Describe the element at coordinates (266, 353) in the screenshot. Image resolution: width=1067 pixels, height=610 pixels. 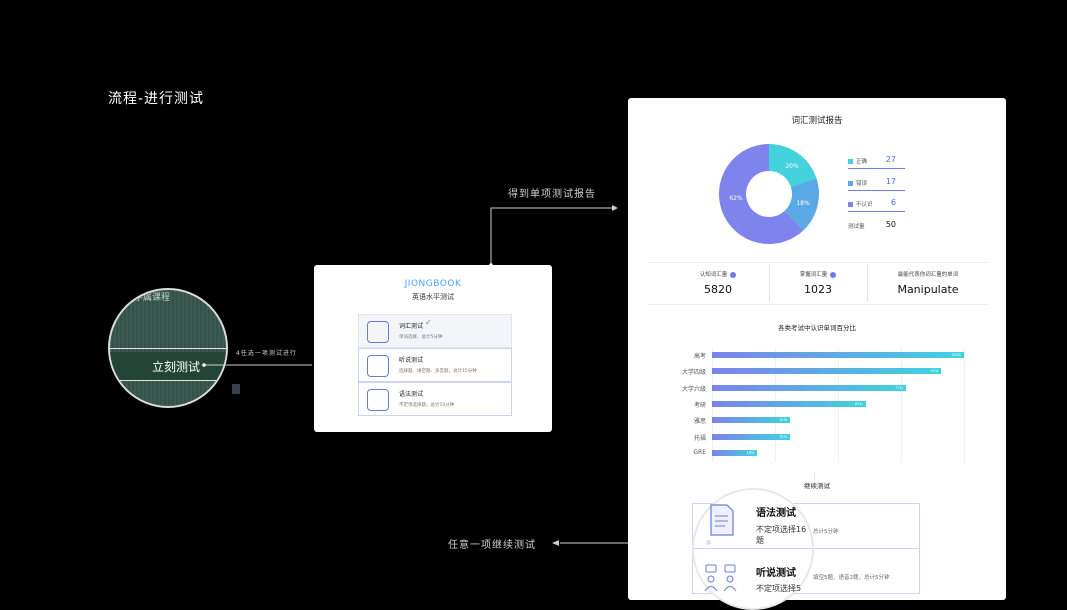
I see `select-annotation: 4任选一项测试进行` at that location.